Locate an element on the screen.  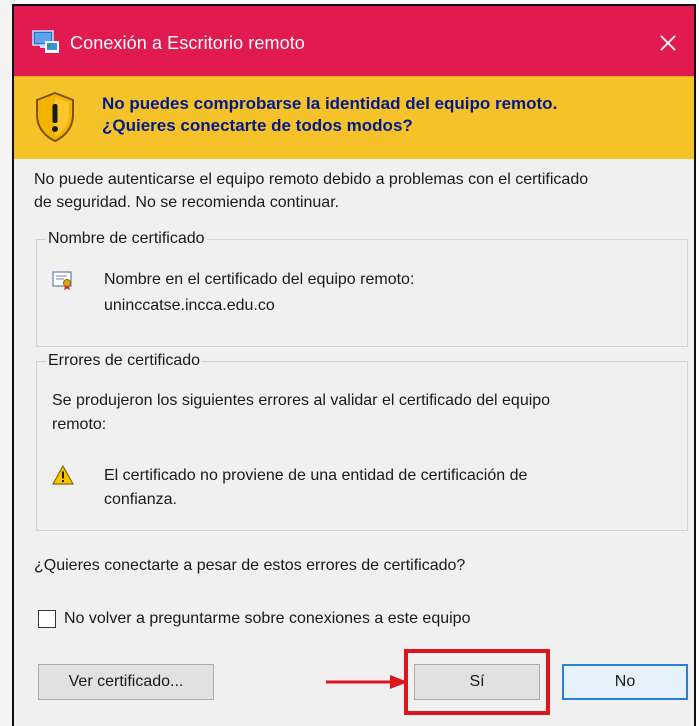
certificate-errors-heading: Errores de certificado is located at coordinates (124, 361).